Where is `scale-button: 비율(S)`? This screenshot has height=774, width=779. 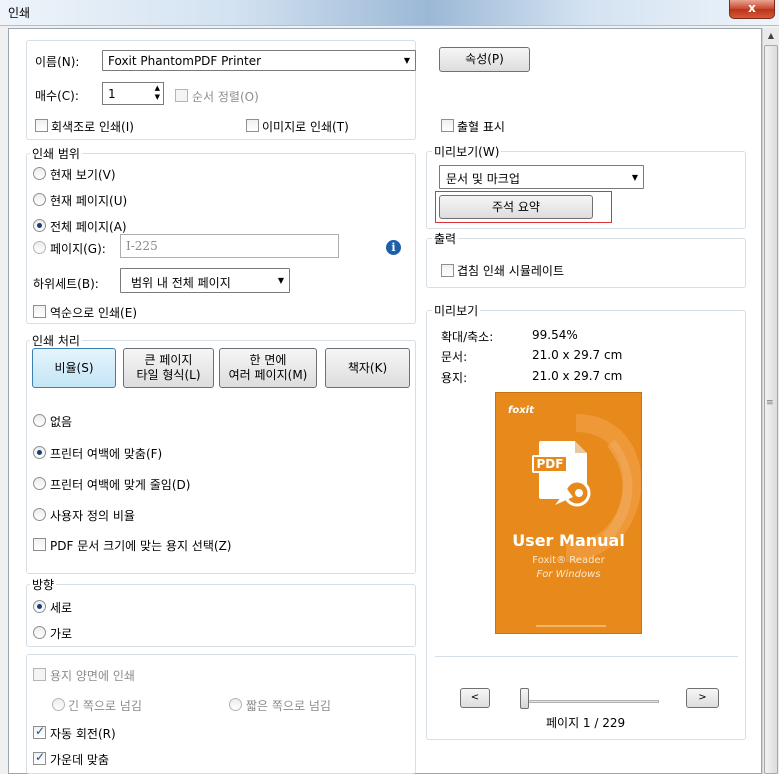
scale-button: 비율(S) is located at coordinates (74, 368).